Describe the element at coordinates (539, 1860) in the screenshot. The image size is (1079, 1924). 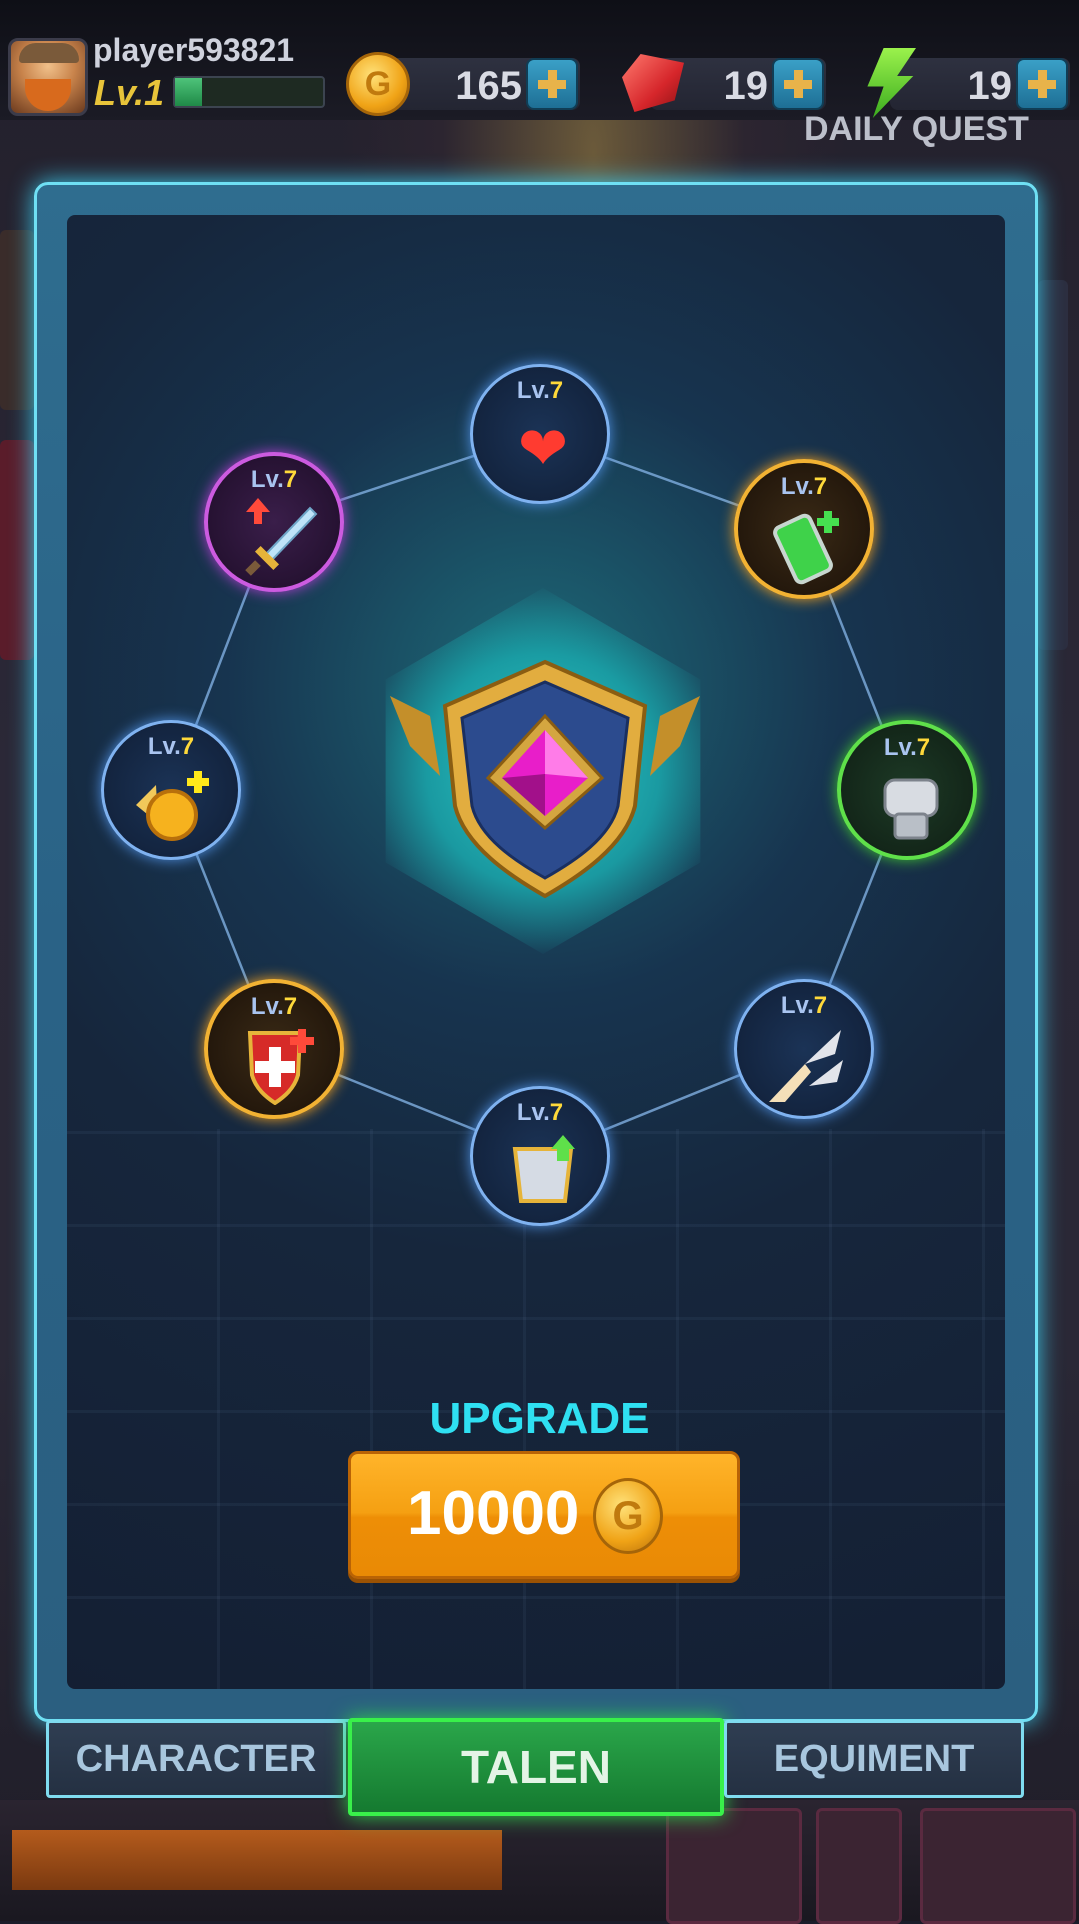
I see `bottom-scene-strip` at that location.